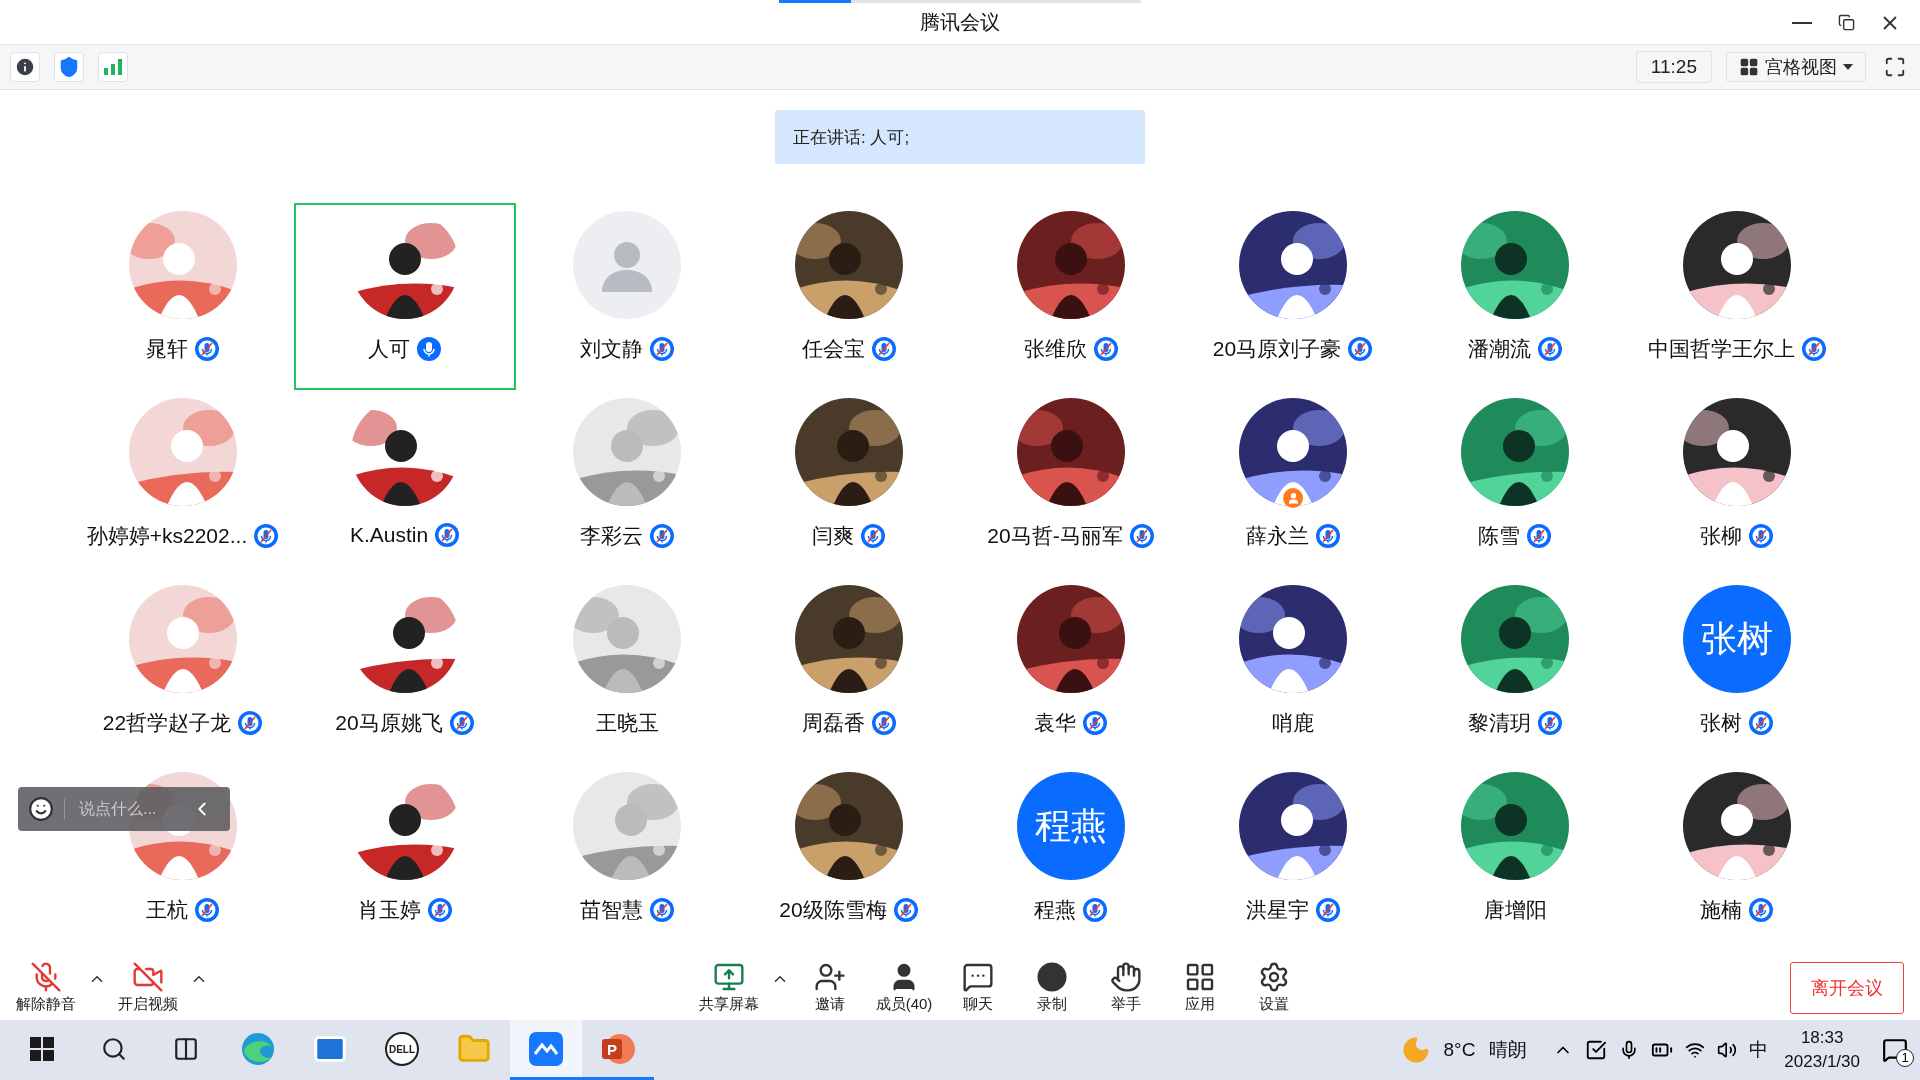 This screenshot has height=1080, width=1920. Describe the element at coordinates (1459, 1050) in the screenshot. I see `temperature: 8°C` at that location.